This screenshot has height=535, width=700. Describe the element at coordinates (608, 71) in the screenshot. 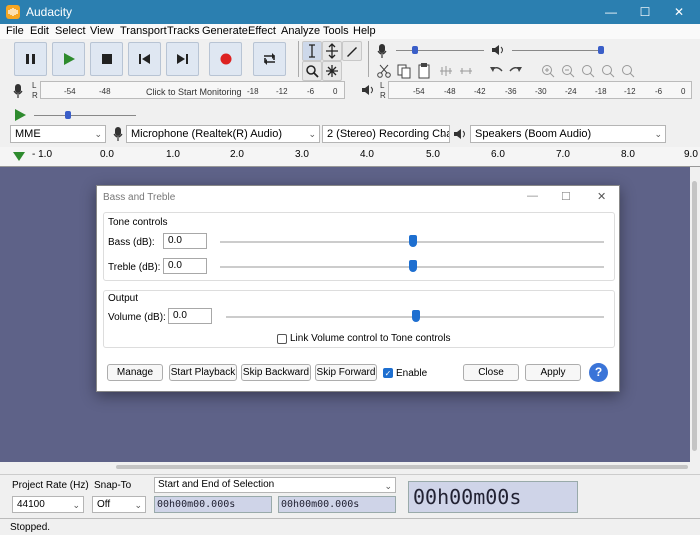

I see `fit-project-button` at that location.